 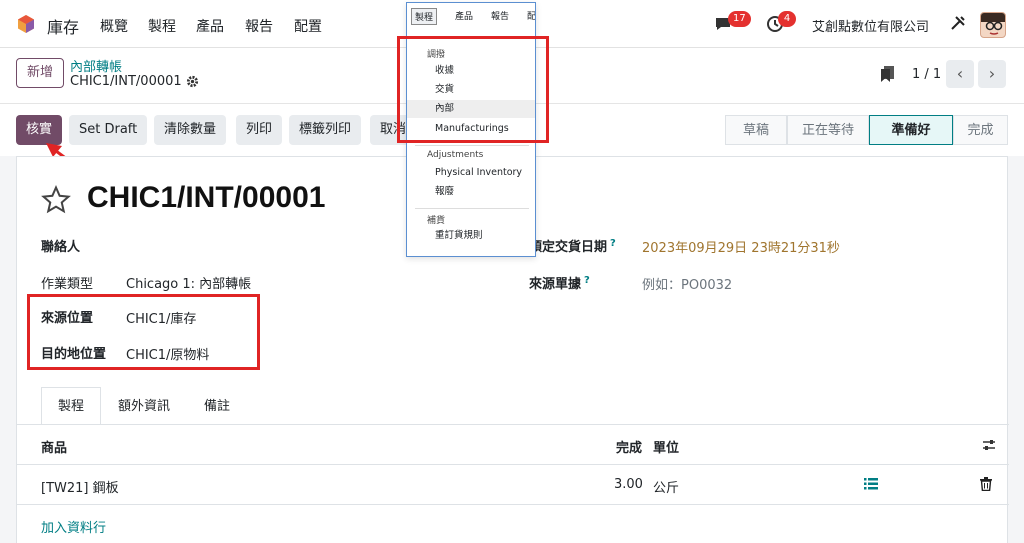 What do you see at coordinates (259, 130) in the screenshot?
I see `print-button: 列印` at bounding box center [259, 130].